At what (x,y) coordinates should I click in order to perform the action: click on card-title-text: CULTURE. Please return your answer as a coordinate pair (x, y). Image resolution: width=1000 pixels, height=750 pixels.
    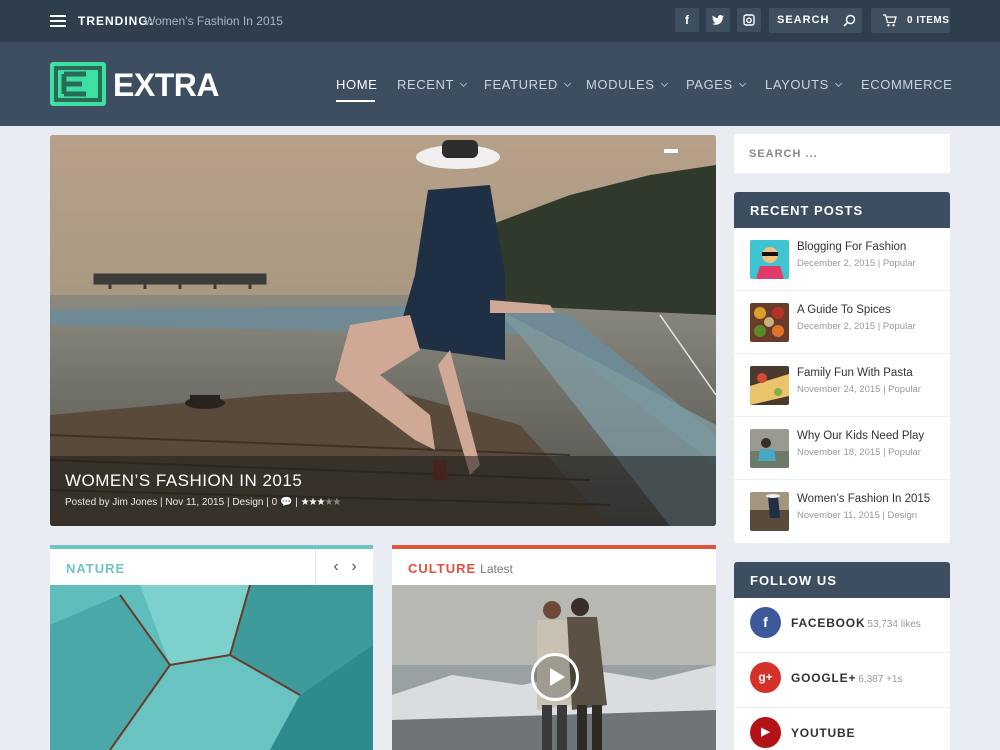
    Looking at the image, I should click on (442, 568).